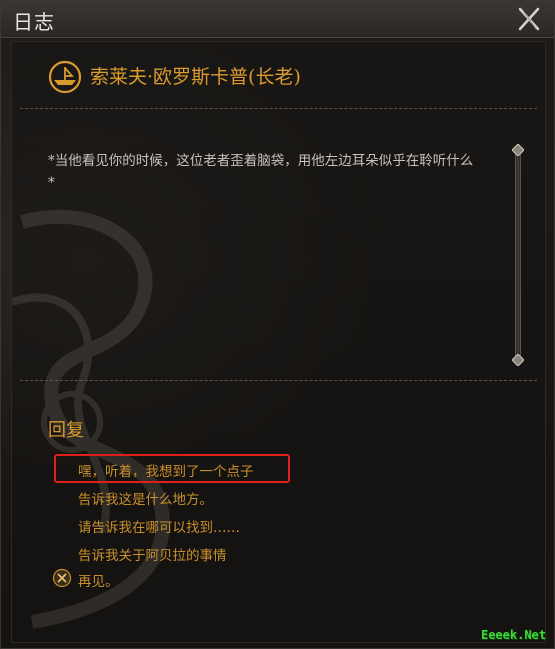  What do you see at coordinates (34, 22) in the screenshot?
I see `window-title: 日志` at bounding box center [34, 22].